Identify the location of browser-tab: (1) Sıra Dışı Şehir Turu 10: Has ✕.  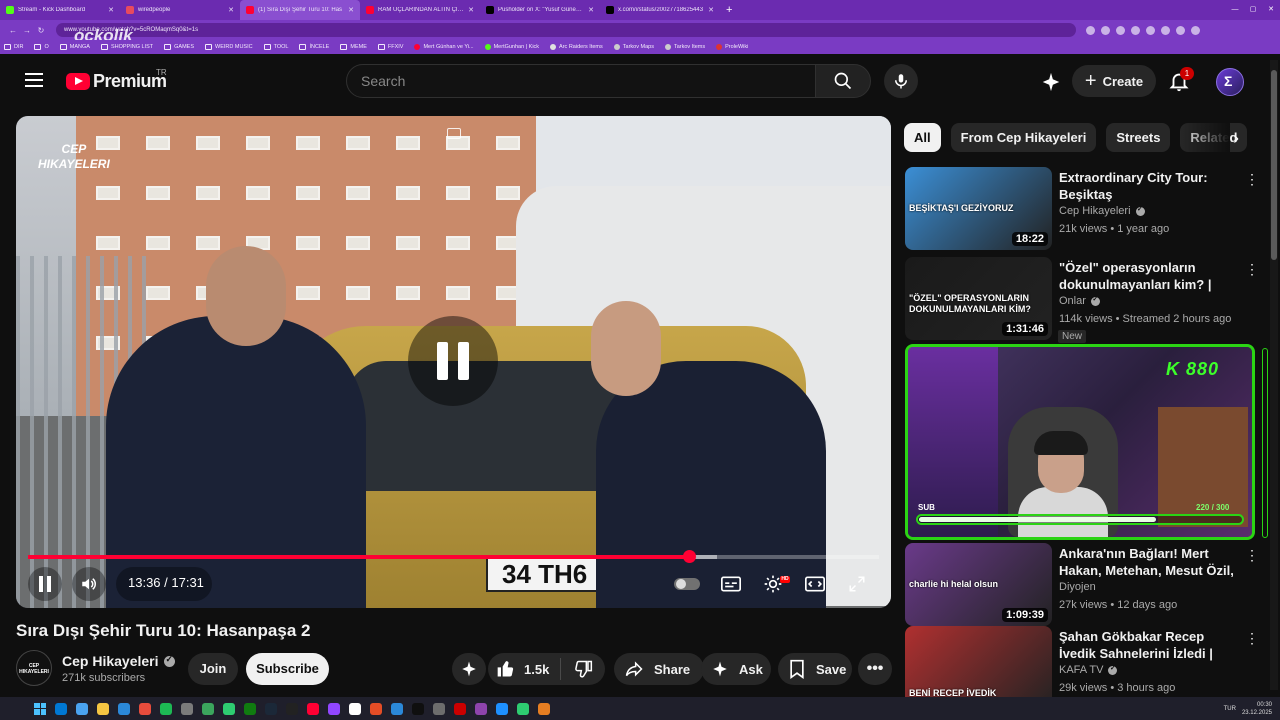
(300, 10).